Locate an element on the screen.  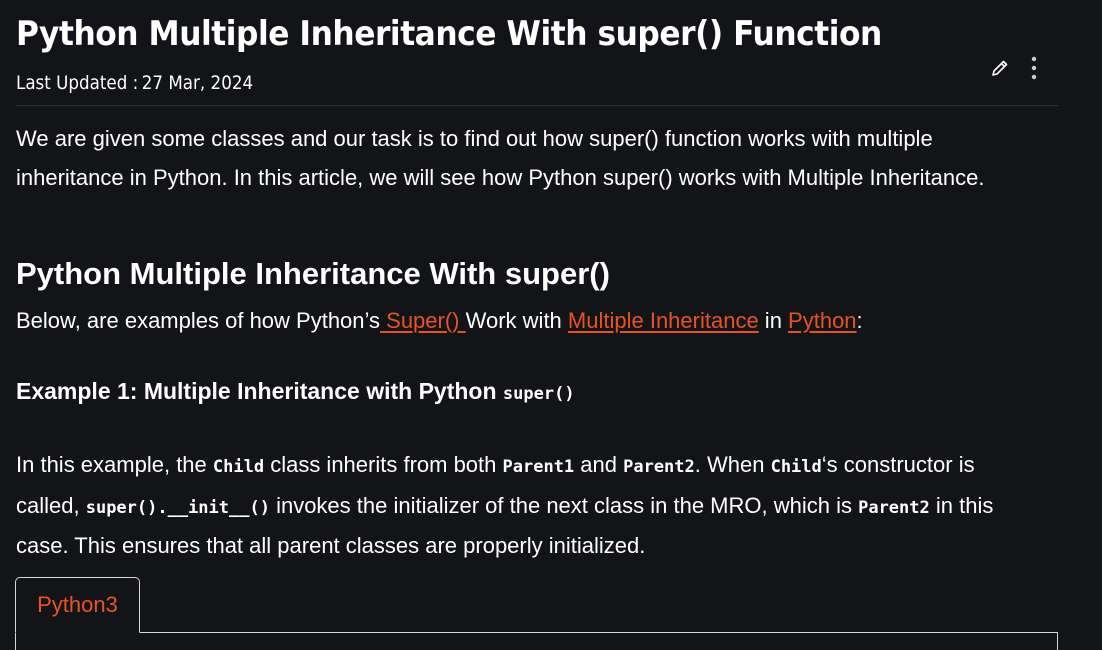
title-divider is located at coordinates (537, 105).